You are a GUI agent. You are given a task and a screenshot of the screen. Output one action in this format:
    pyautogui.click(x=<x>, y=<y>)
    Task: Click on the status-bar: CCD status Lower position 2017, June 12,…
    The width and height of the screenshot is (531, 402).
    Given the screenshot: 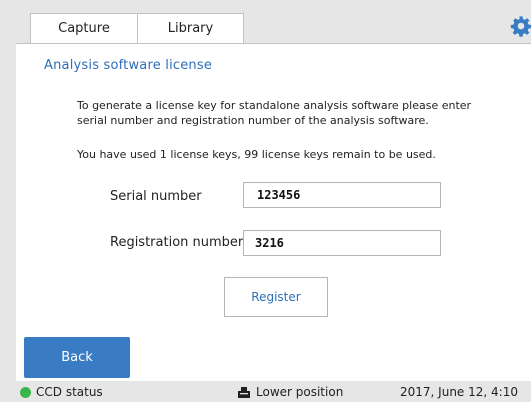 What is the action you would take?
    pyautogui.click(x=265, y=392)
    